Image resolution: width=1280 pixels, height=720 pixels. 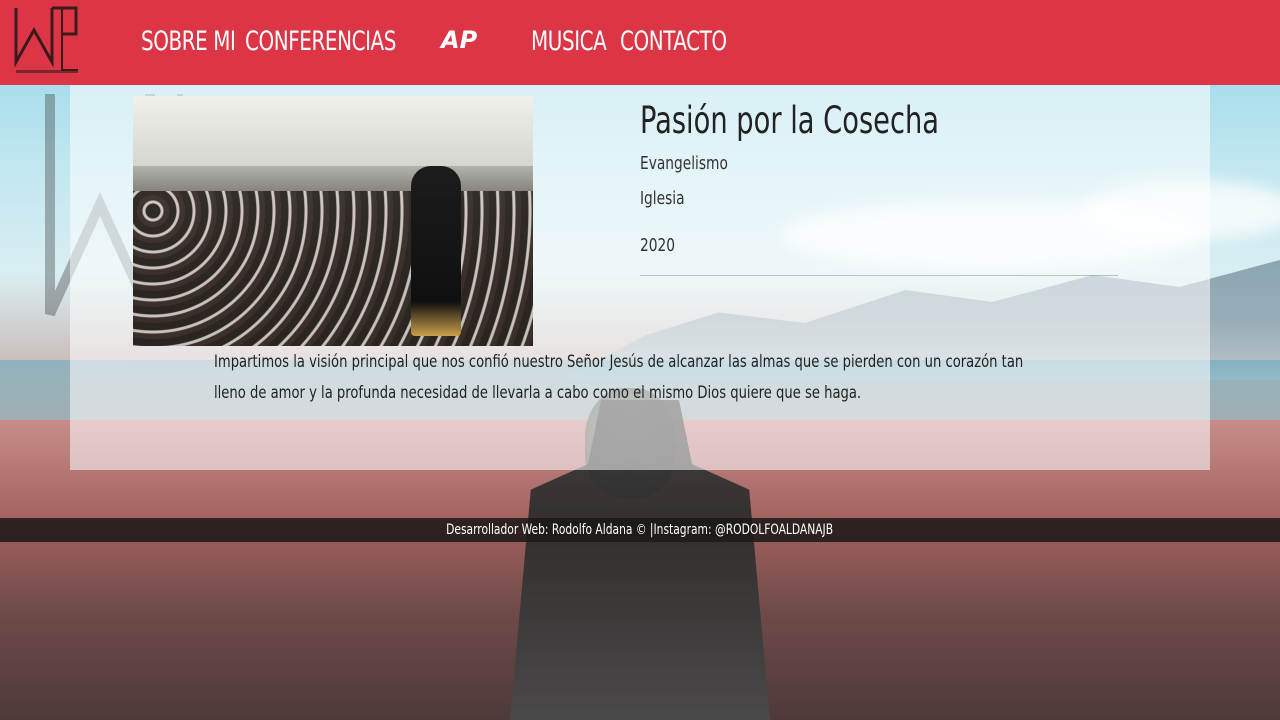 What do you see at coordinates (459, 40) in the screenshot?
I see `nav-ap-home: AP` at bounding box center [459, 40].